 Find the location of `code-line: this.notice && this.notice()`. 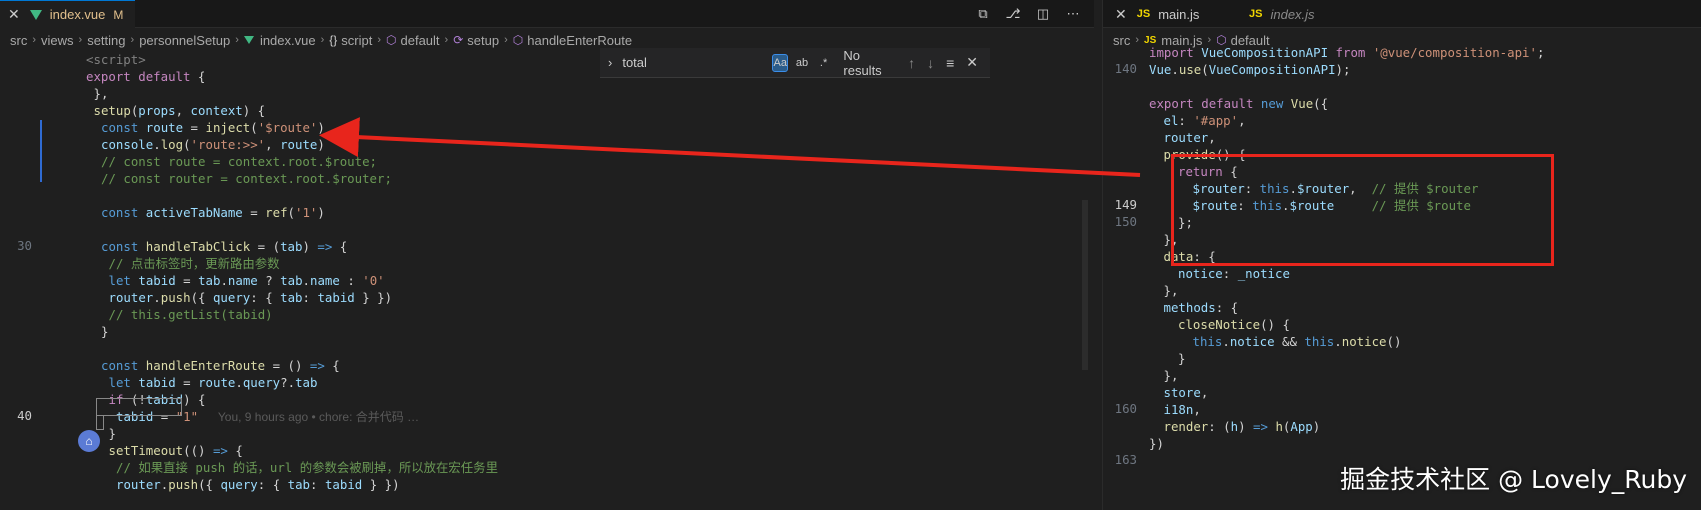

code-line: this.notice && this.notice() is located at coordinates (1297, 341).